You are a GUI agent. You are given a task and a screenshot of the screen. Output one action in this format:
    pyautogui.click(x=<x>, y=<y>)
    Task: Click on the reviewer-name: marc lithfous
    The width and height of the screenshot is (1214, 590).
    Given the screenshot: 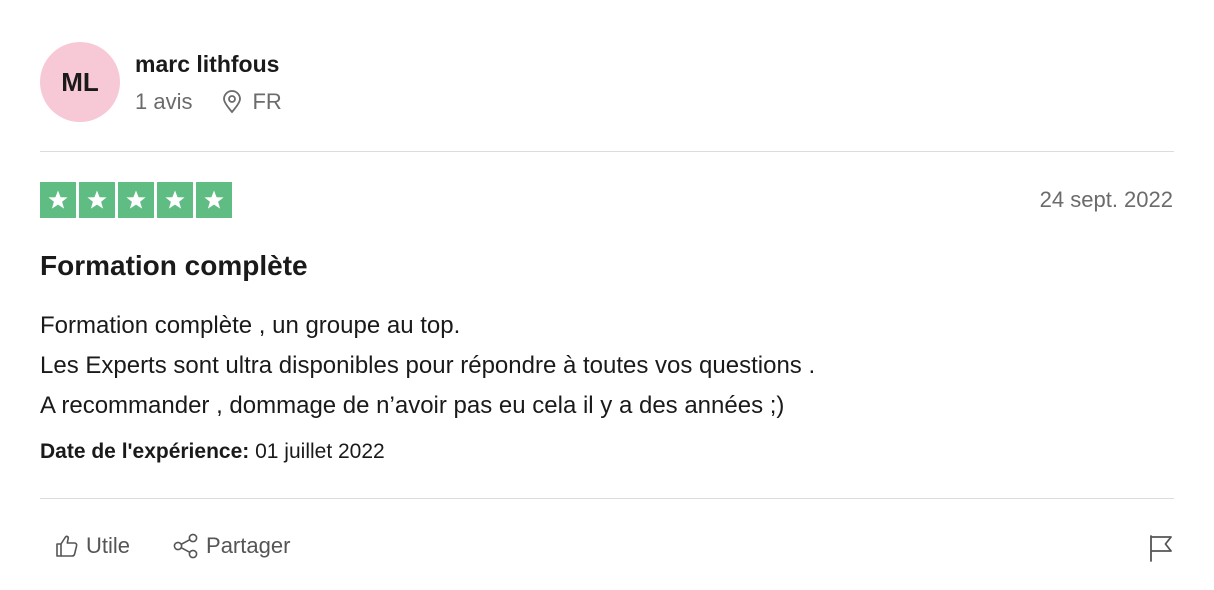 What is the action you would take?
    pyautogui.click(x=208, y=64)
    